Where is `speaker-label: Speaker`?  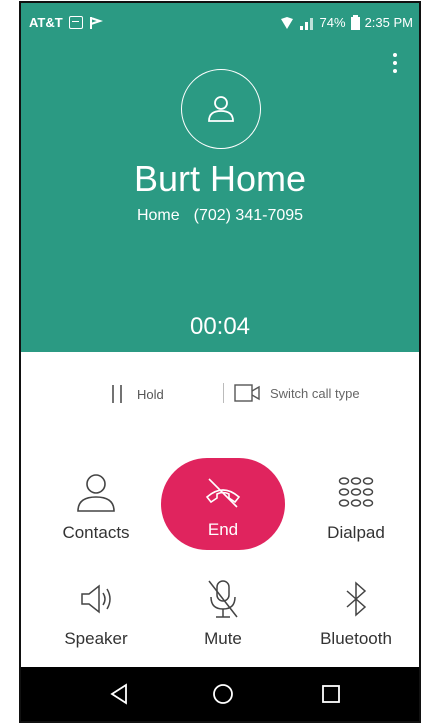
speaker-label: Speaker is located at coordinates (96, 638).